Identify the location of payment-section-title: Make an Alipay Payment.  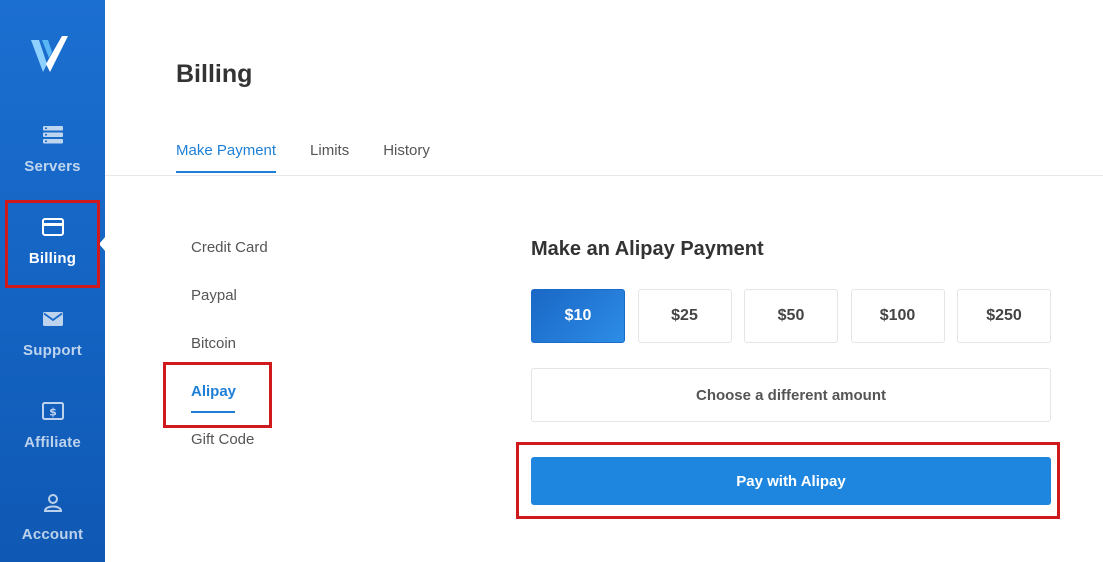
(647, 249).